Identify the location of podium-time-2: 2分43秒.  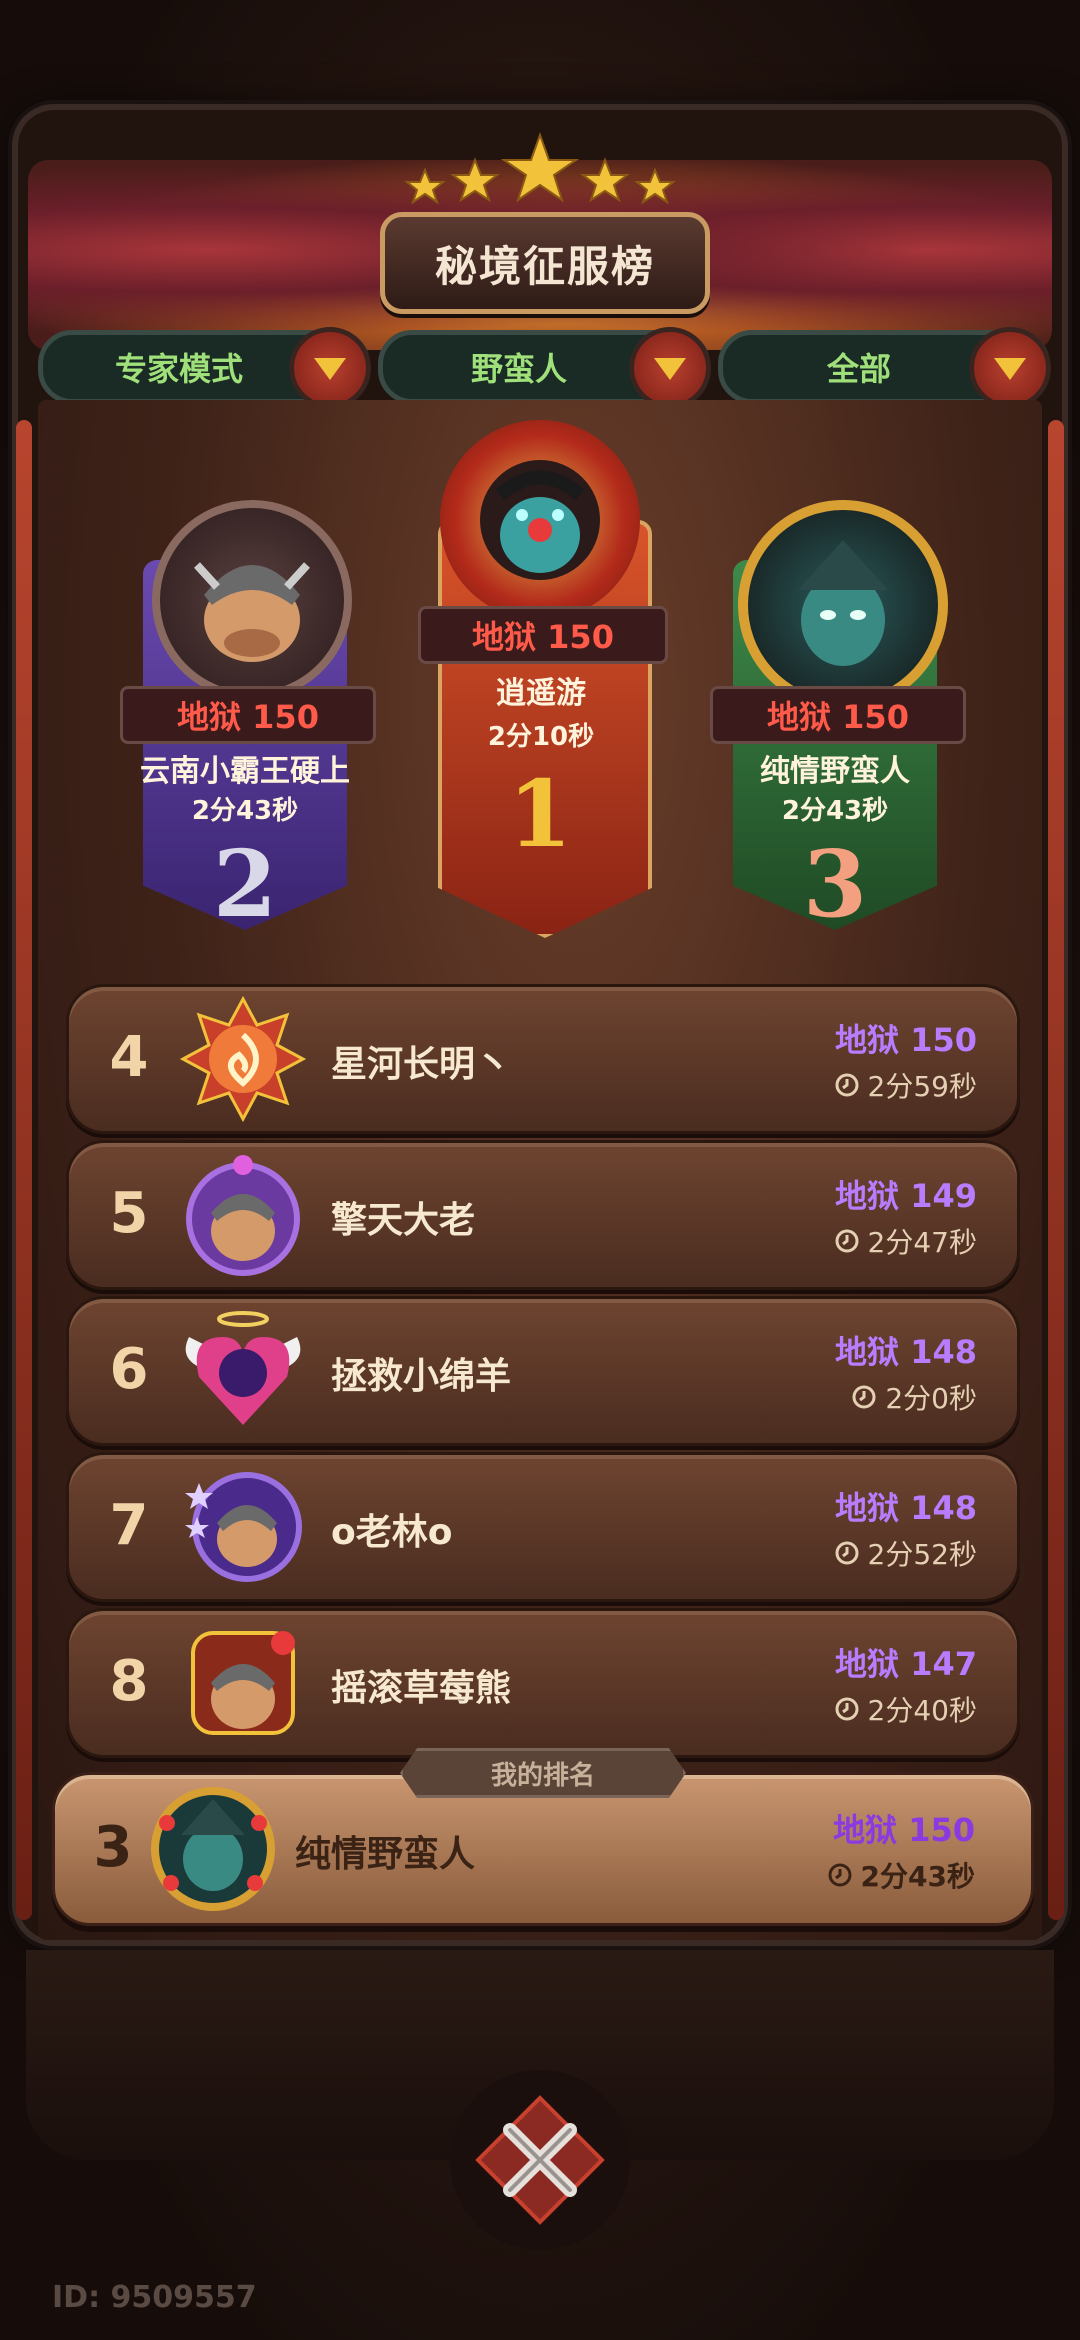
(245, 811).